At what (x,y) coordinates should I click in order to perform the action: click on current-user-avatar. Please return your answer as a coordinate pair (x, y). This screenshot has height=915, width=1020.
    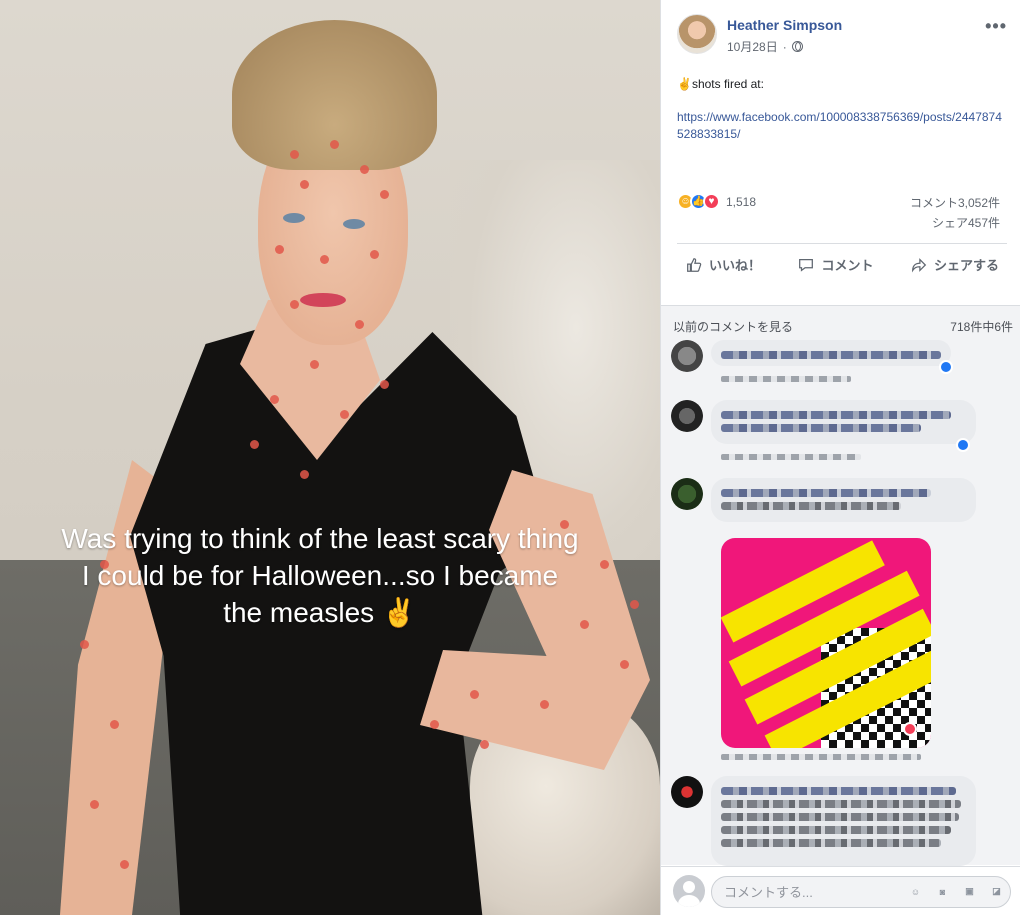
    Looking at the image, I should click on (689, 891).